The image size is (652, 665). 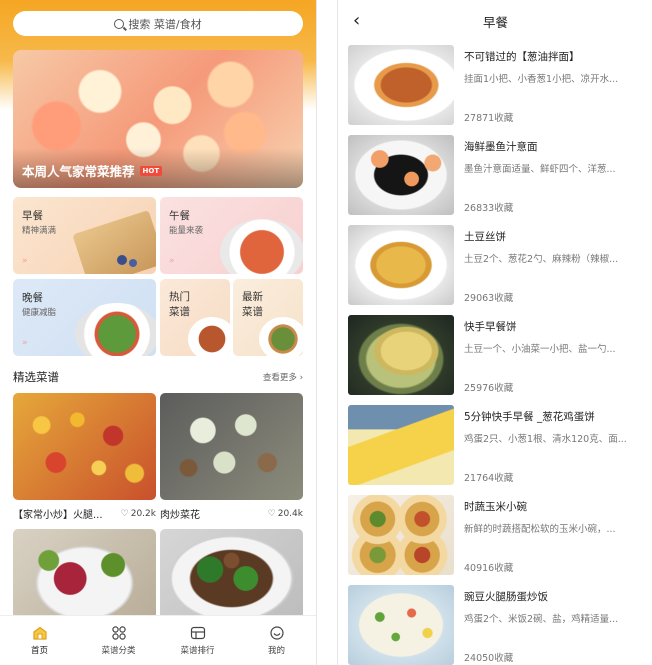 I want to click on profile-icon, so click(x=276, y=632).